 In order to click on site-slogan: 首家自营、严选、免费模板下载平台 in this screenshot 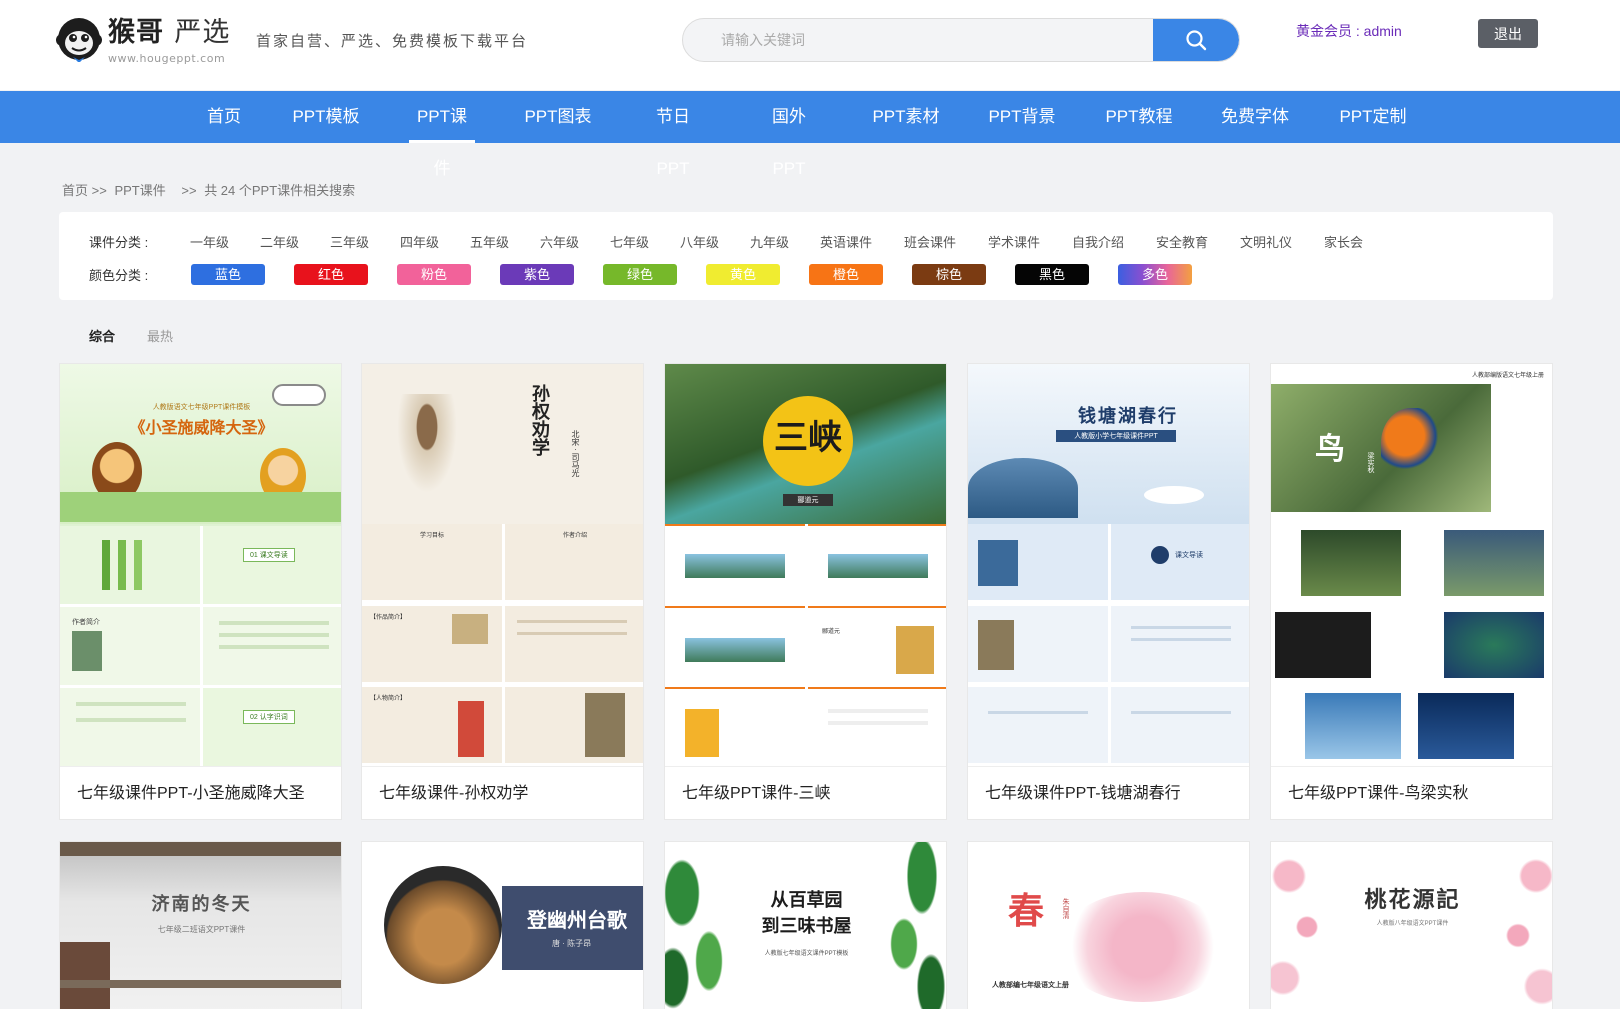, I will do `click(392, 41)`.